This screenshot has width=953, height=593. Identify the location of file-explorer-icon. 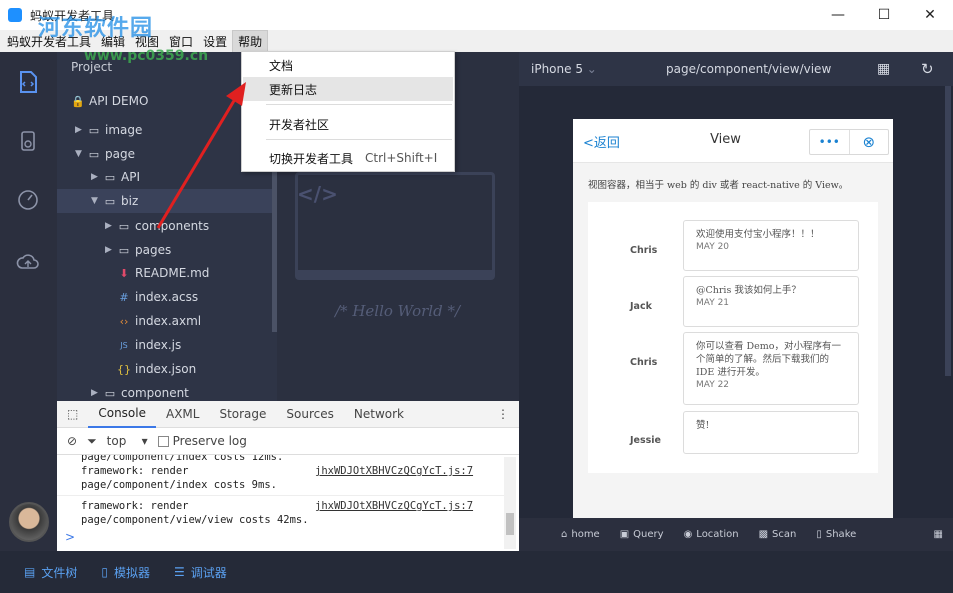
(28, 82).